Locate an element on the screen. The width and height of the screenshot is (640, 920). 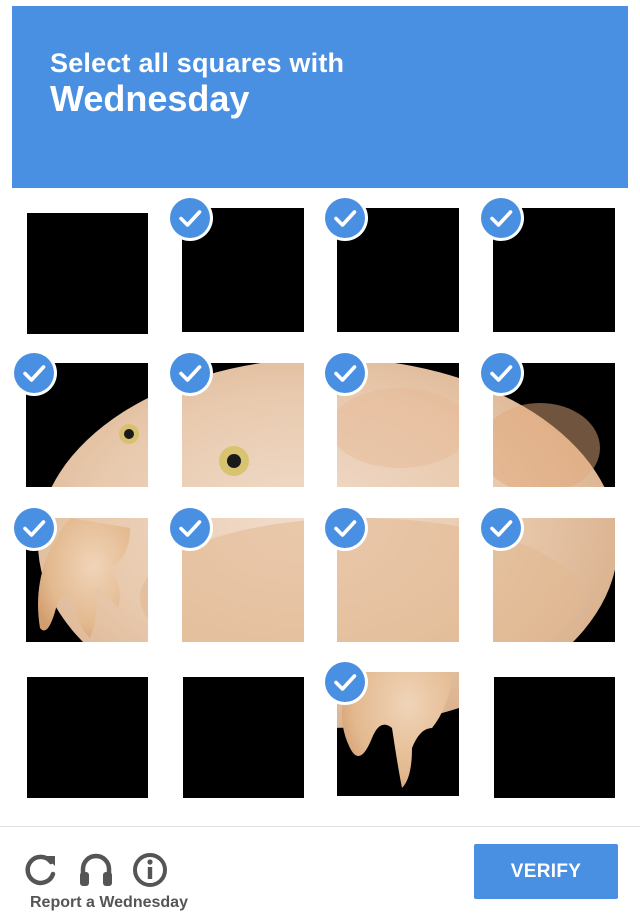
captcha-tile-r2-c2 is located at coordinates (234, 421).